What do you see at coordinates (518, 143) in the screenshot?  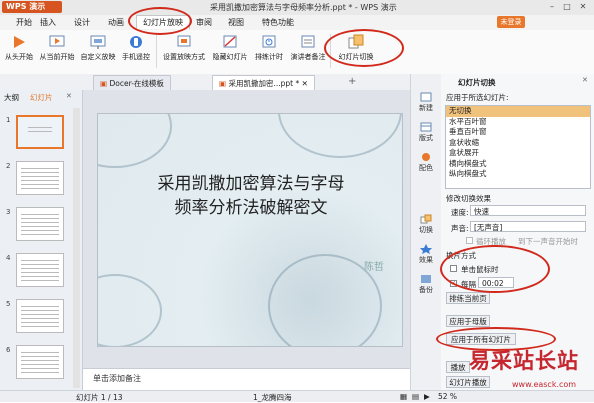 I see `effect-item: 盒状收缩` at bounding box center [518, 143].